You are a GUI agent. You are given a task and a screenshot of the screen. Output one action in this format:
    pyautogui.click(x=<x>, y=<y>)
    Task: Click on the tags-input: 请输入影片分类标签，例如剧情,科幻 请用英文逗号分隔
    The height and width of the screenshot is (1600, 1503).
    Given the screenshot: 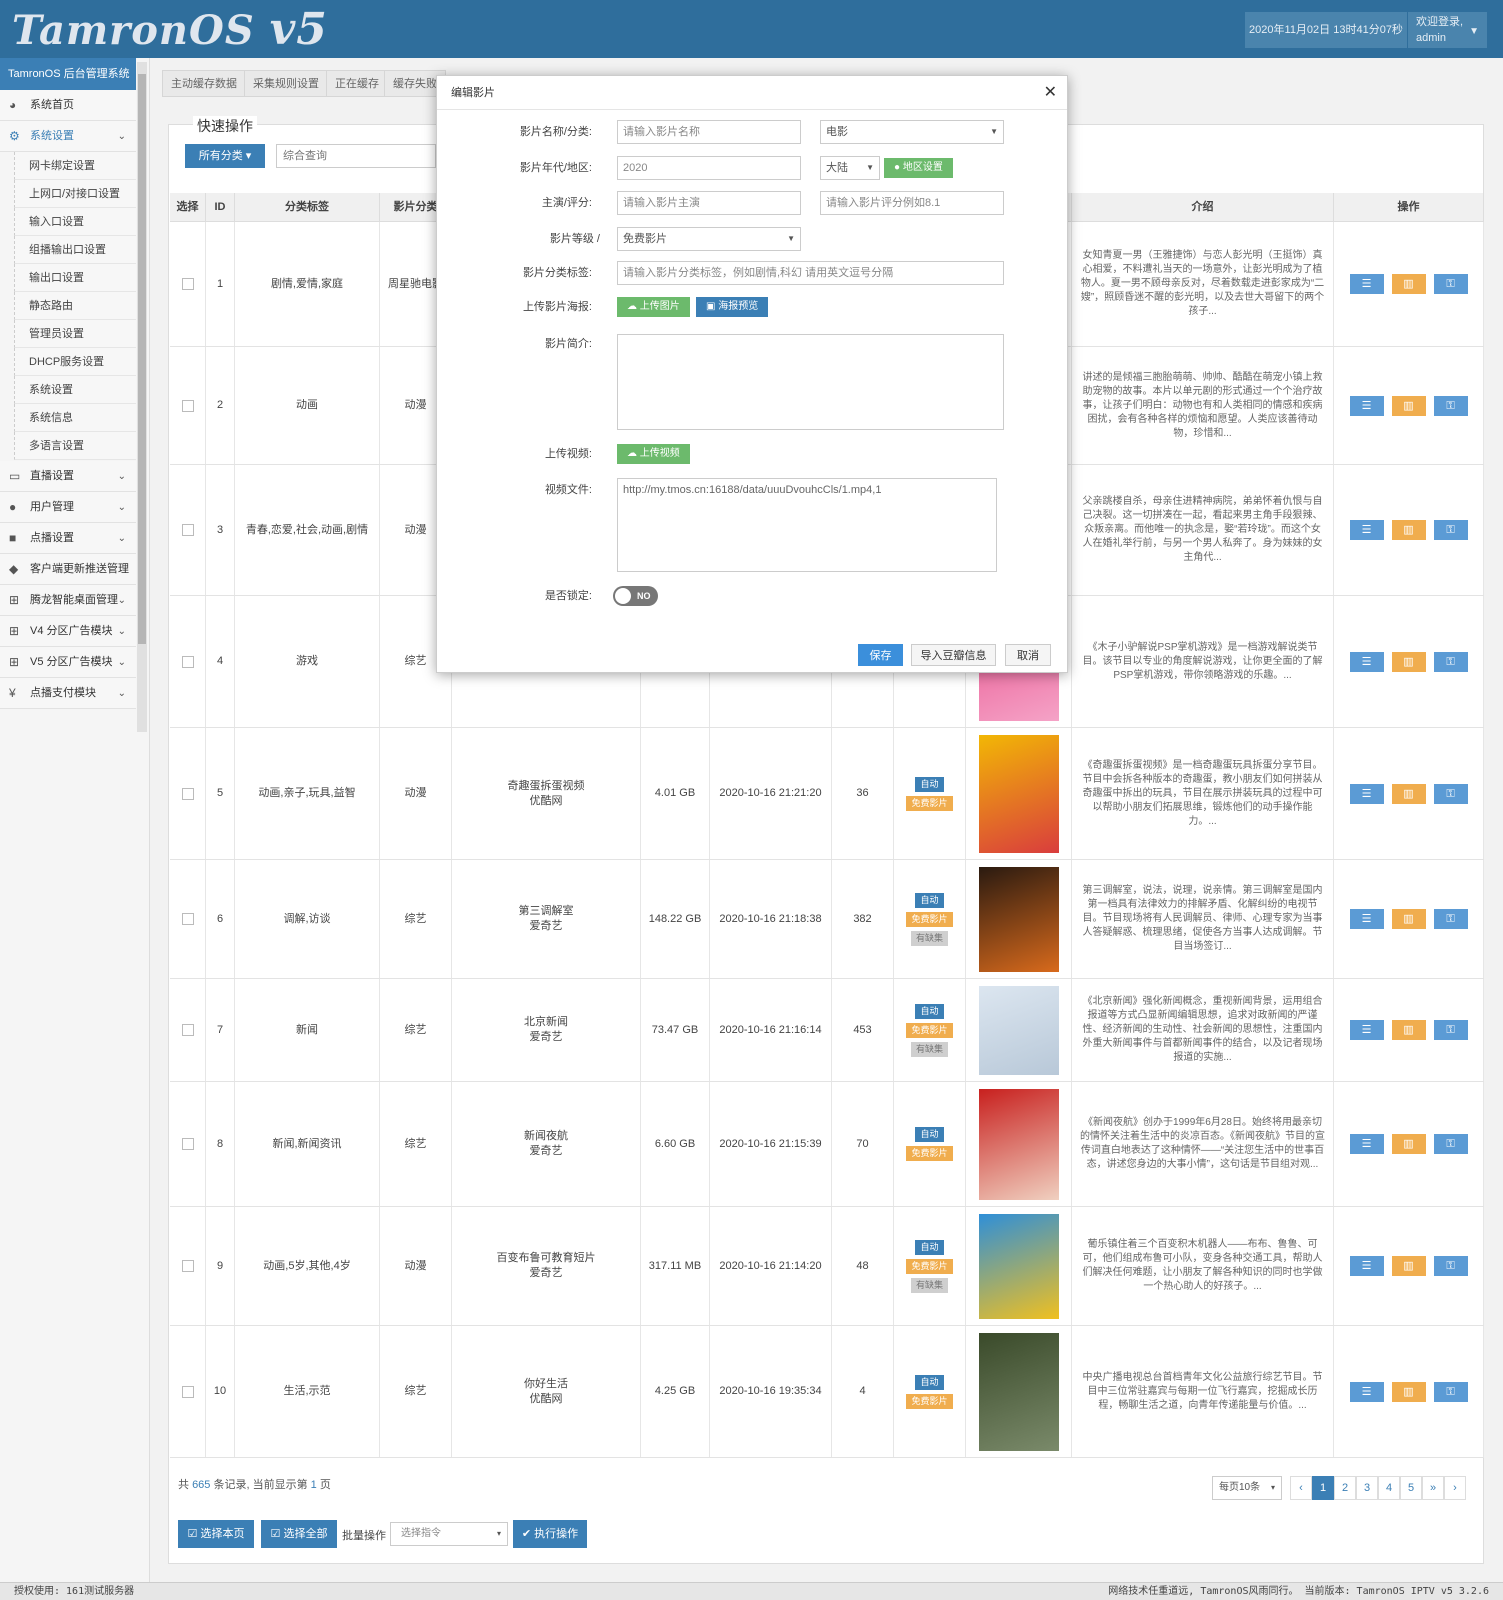 What is the action you would take?
    pyautogui.click(x=810, y=273)
    